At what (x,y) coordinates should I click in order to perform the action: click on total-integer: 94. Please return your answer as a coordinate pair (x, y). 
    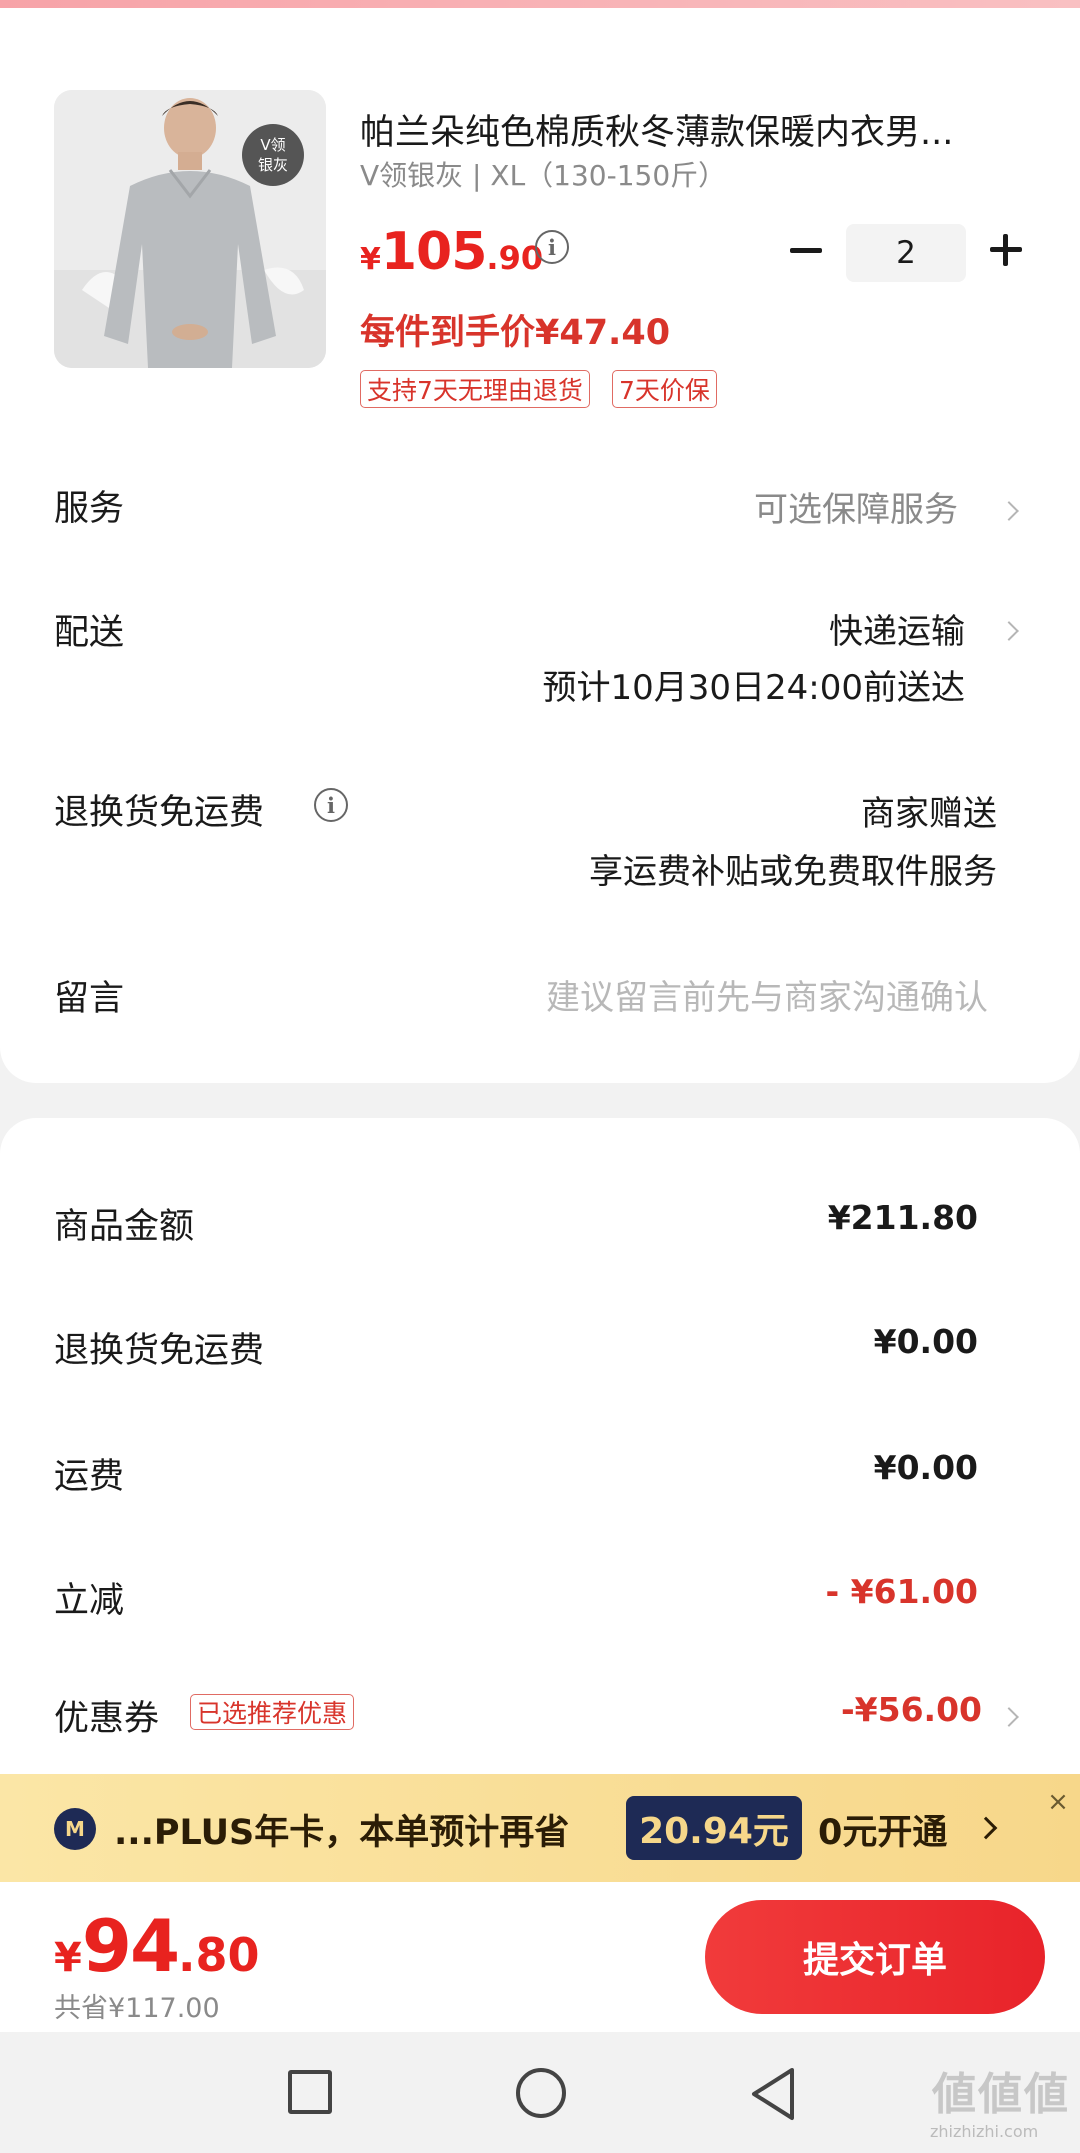
    Looking at the image, I should click on (130, 1946).